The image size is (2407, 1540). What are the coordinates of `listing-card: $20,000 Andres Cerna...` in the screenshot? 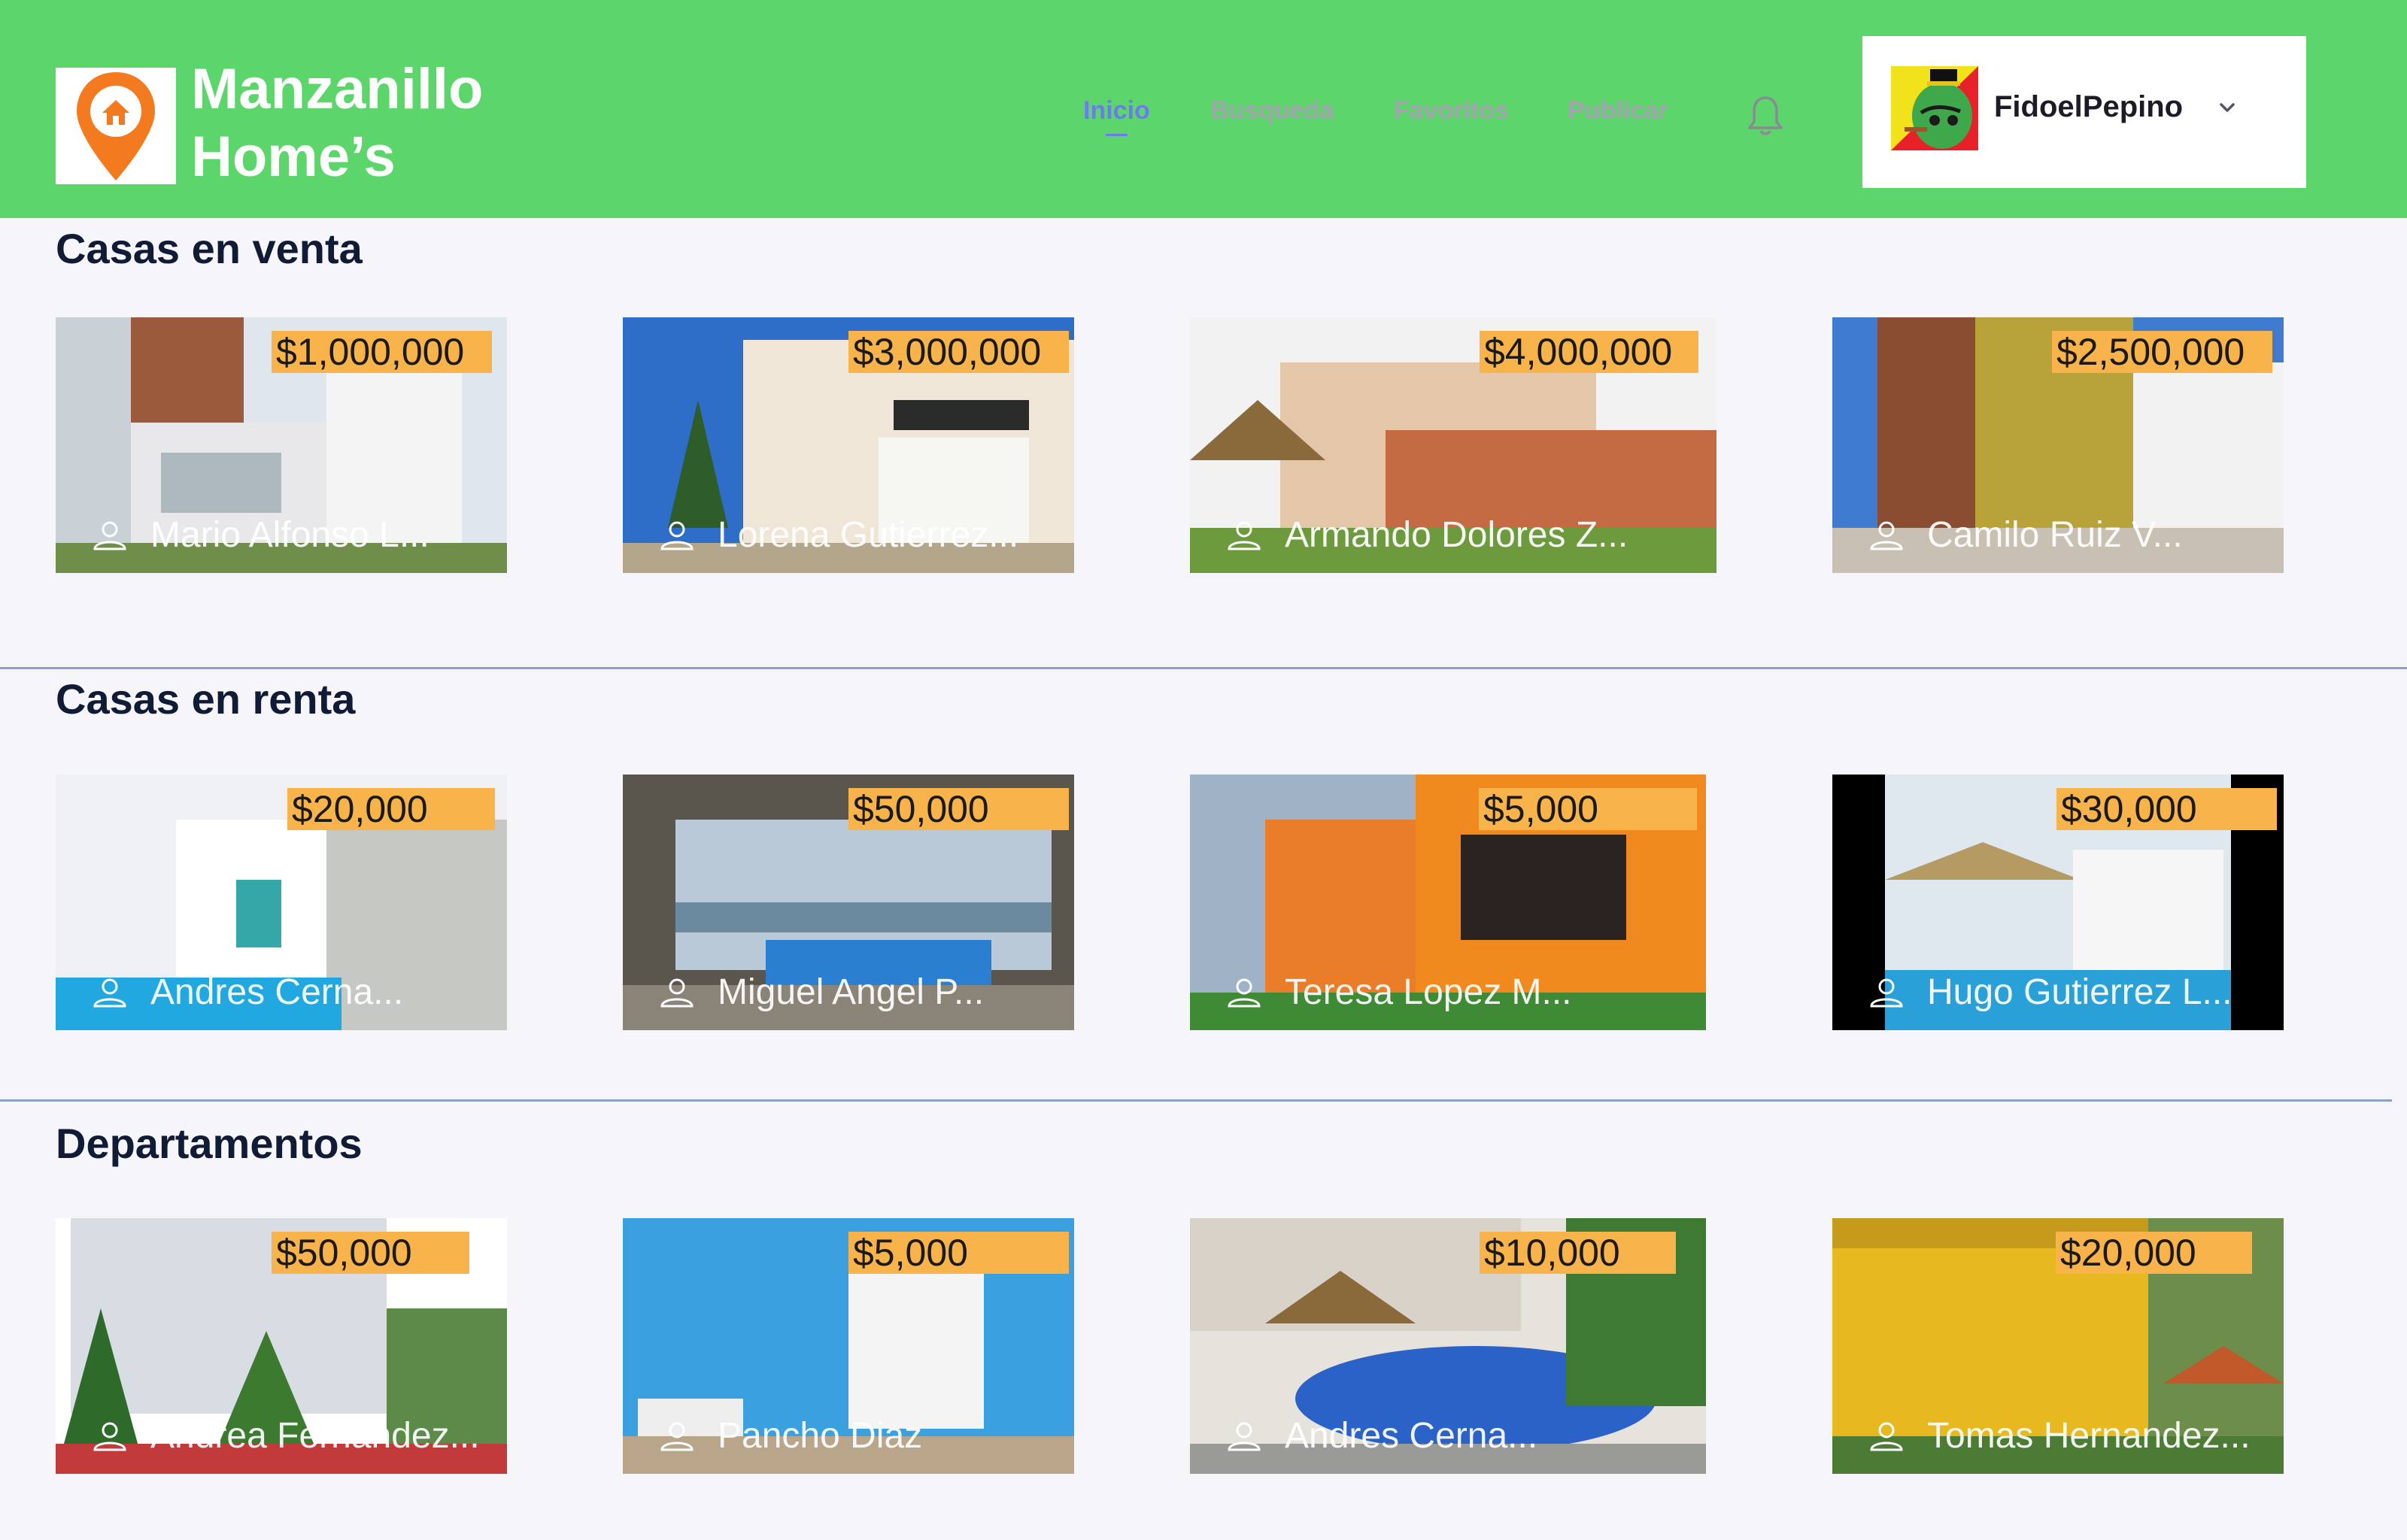 It's located at (281, 902).